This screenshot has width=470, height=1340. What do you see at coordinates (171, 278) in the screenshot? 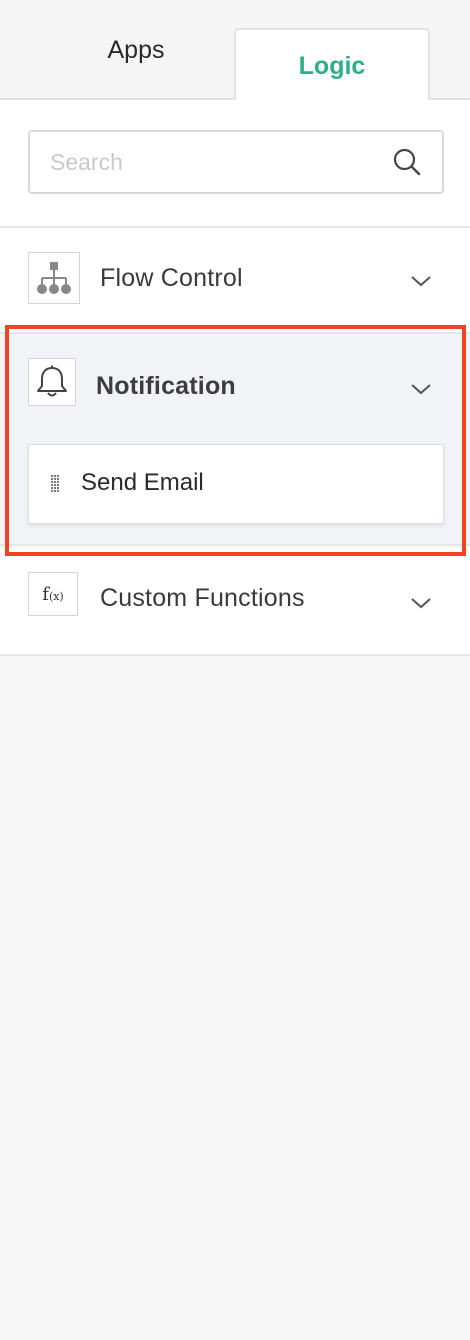
I see `flow-control-label: Flow Control` at bounding box center [171, 278].